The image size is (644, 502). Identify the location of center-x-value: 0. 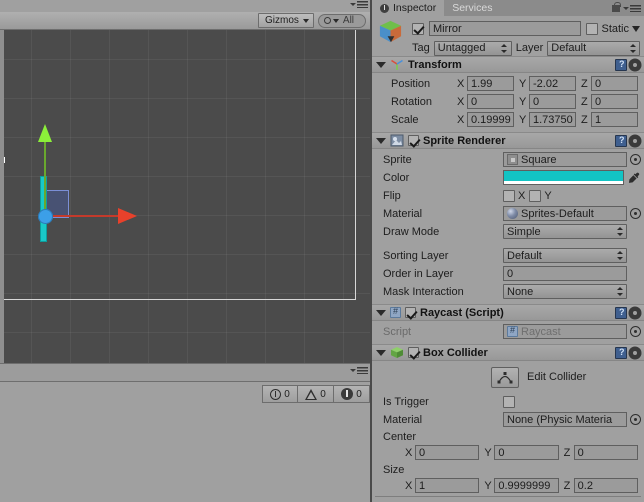
(422, 452).